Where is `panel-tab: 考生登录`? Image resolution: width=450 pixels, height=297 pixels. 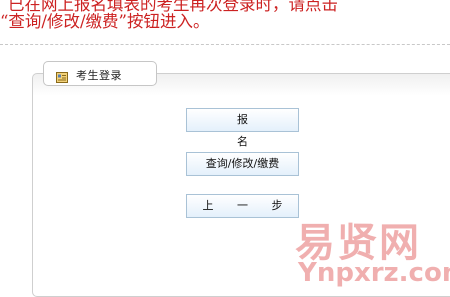 panel-tab: 考生登录 is located at coordinates (100, 73).